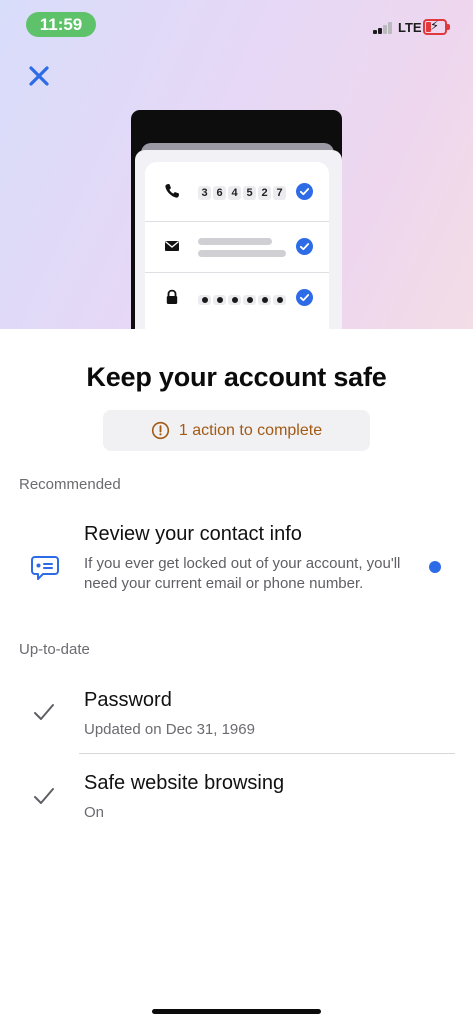  I want to click on action-status-button: 1 action to complete, so click(236, 430).